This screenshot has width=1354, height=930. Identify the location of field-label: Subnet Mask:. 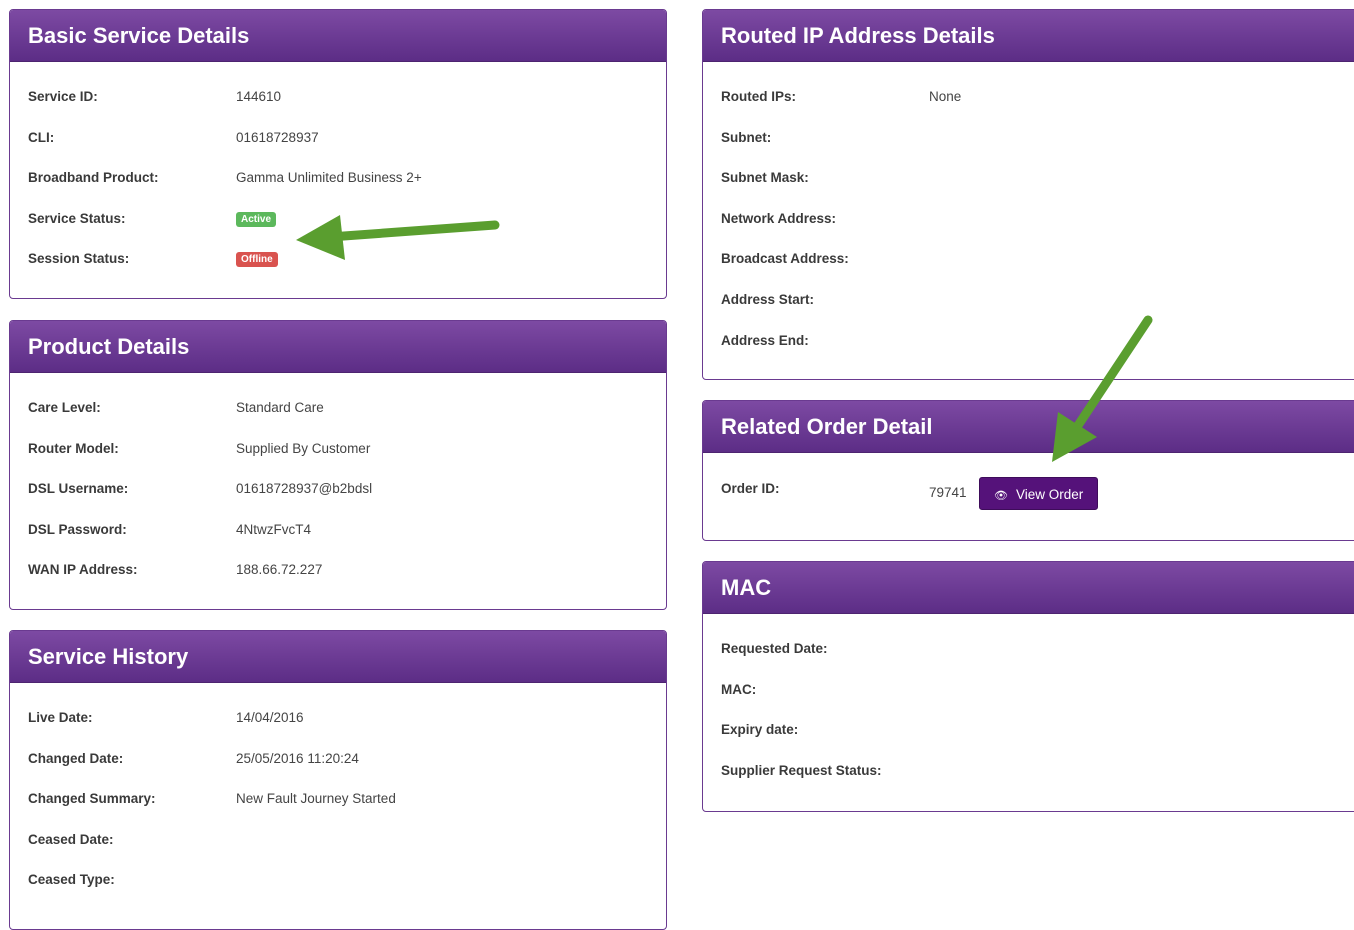
(765, 178).